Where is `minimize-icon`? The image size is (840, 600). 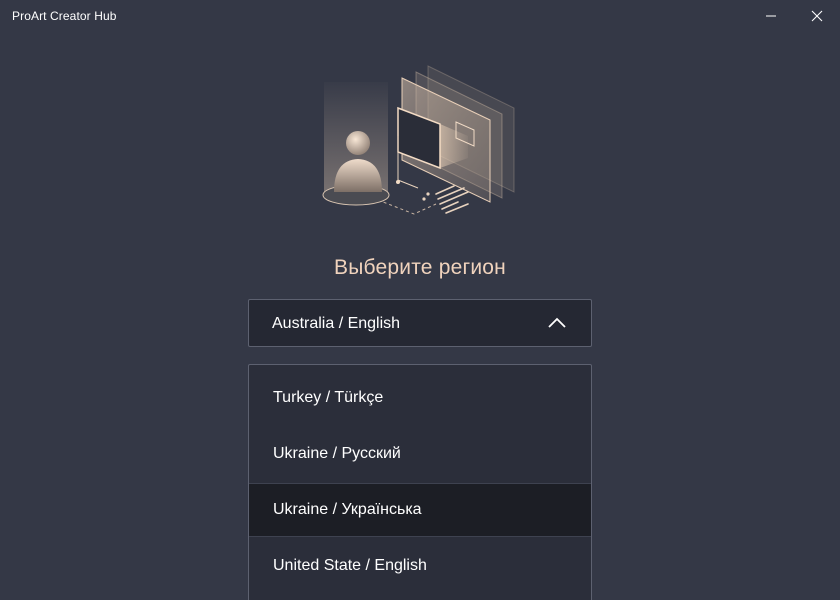
minimize-icon is located at coordinates (771, 16).